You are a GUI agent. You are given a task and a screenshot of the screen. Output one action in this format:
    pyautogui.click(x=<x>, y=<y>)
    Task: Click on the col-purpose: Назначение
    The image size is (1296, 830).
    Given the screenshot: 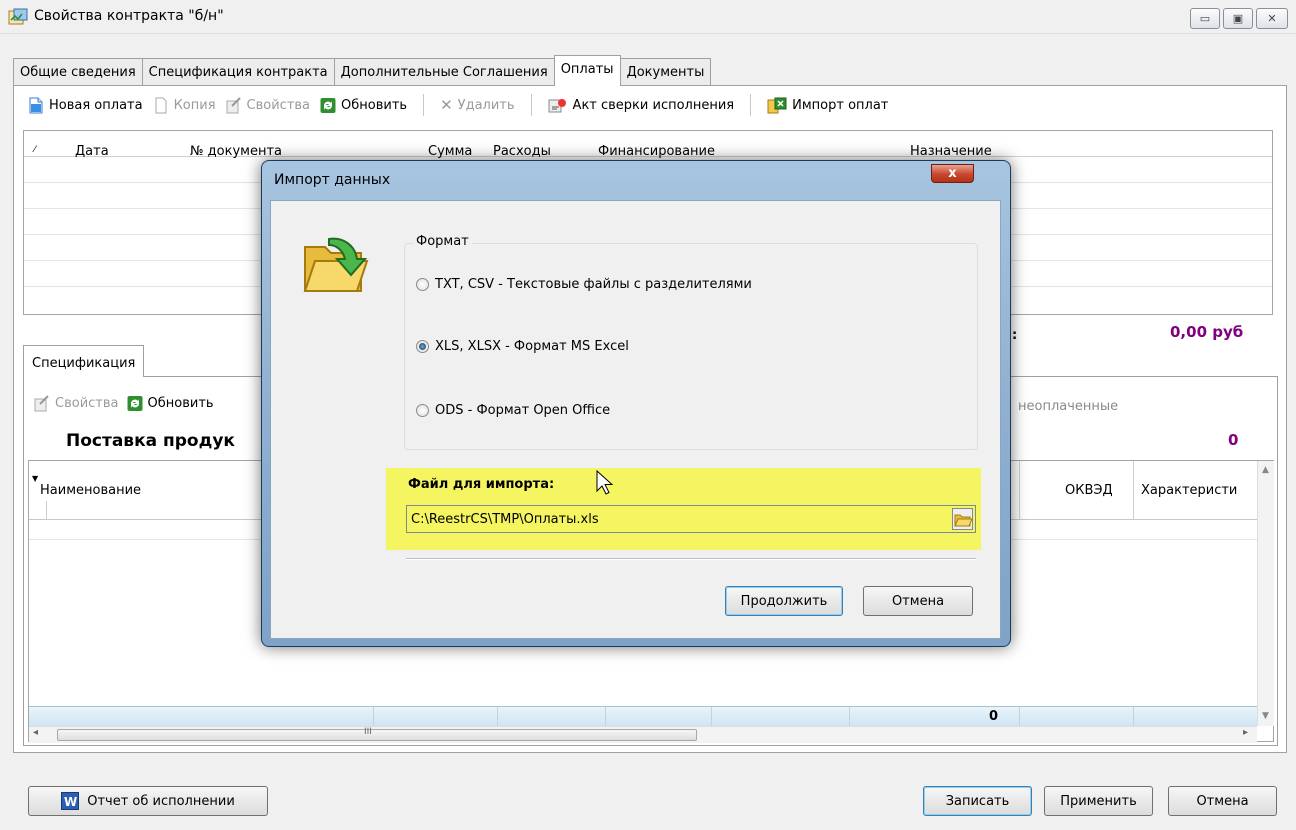 What is the action you would take?
    pyautogui.click(x=951, y=151)
    